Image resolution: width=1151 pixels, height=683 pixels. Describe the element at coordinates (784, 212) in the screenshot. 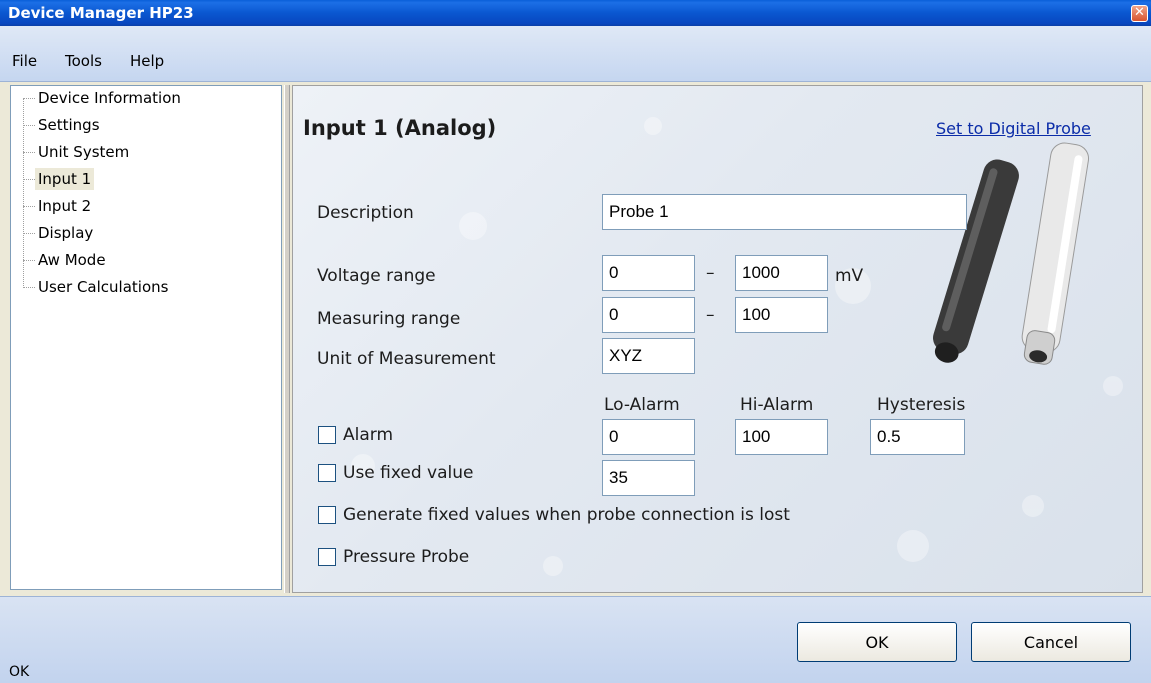

I see `description-field: Probe 1` at that location.